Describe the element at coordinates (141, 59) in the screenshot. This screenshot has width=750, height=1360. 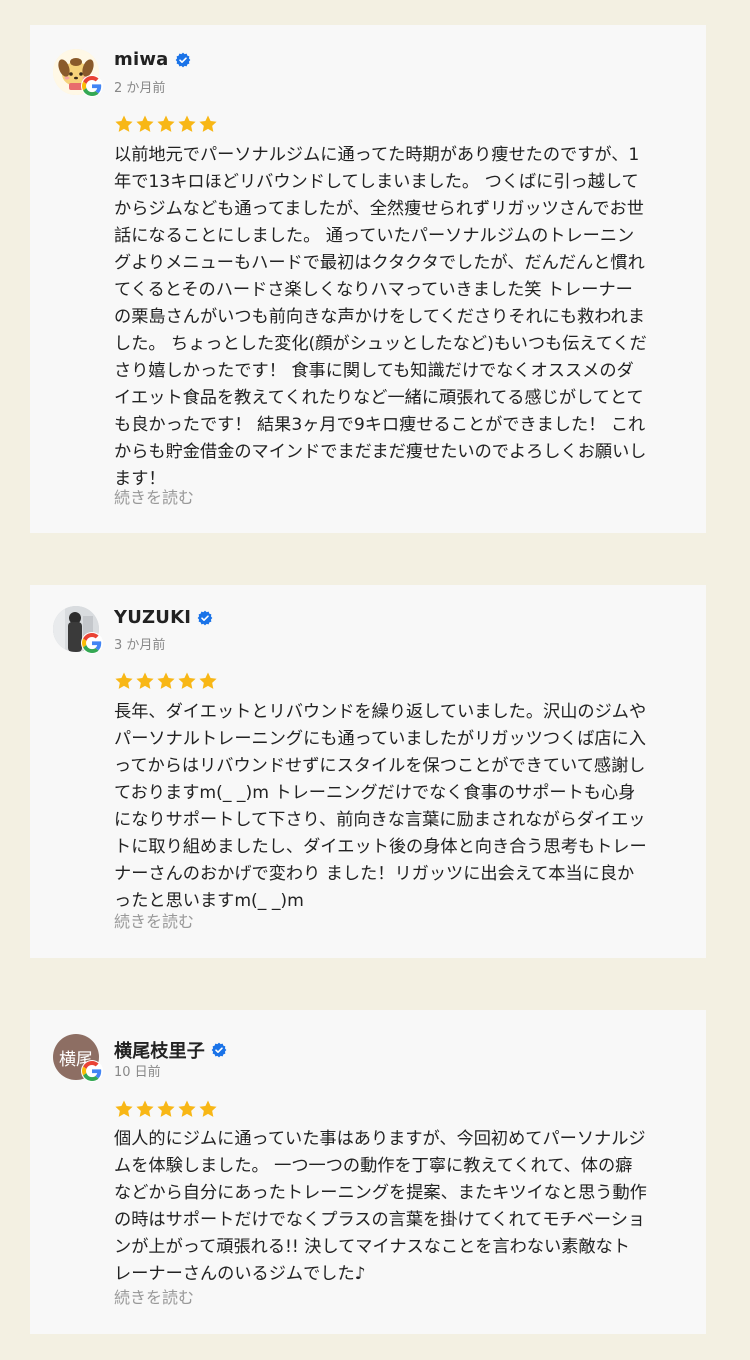
I see `reviewer-name: miwa` at that location.